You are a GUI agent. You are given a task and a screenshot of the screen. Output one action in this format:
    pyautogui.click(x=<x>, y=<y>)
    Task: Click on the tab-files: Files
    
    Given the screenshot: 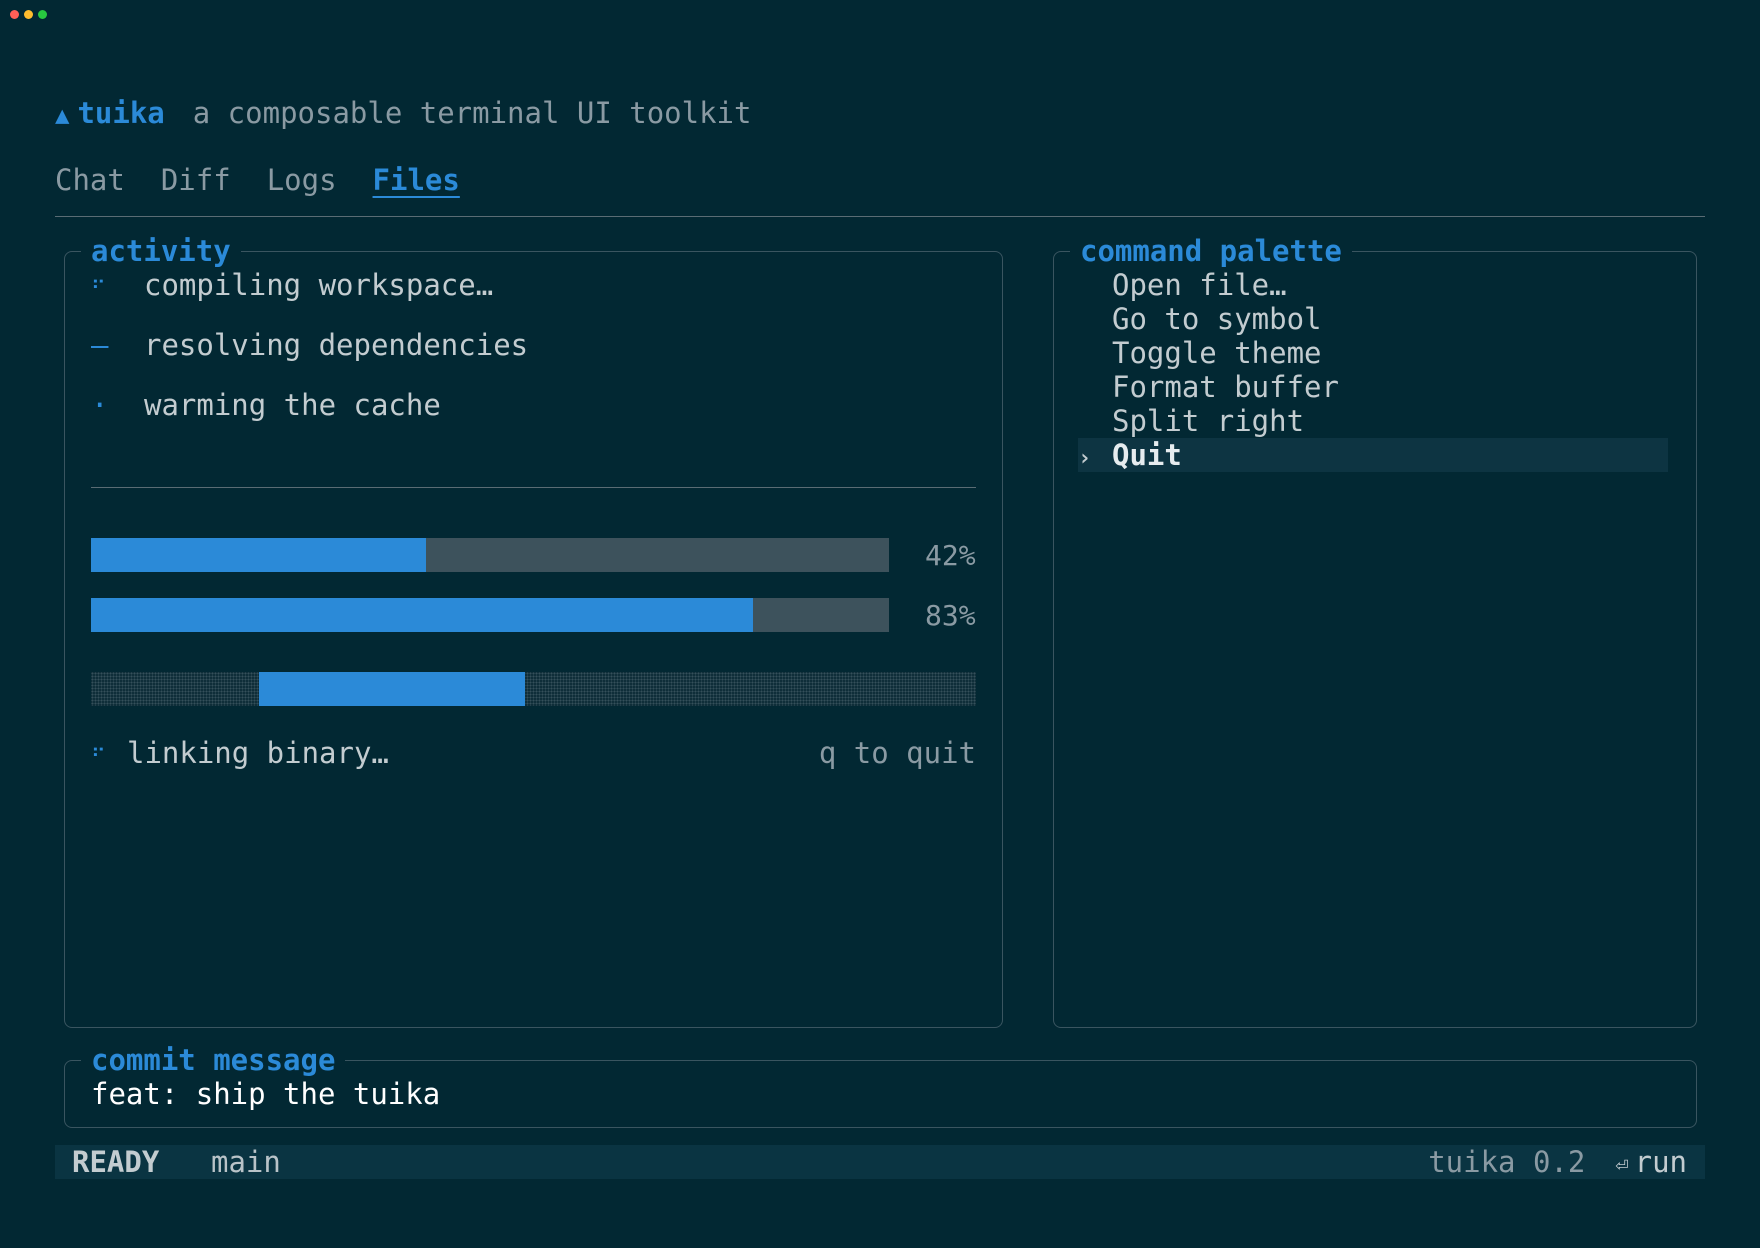 What is the action you would take?
    pyautogui.click(x=416, y=180)
    